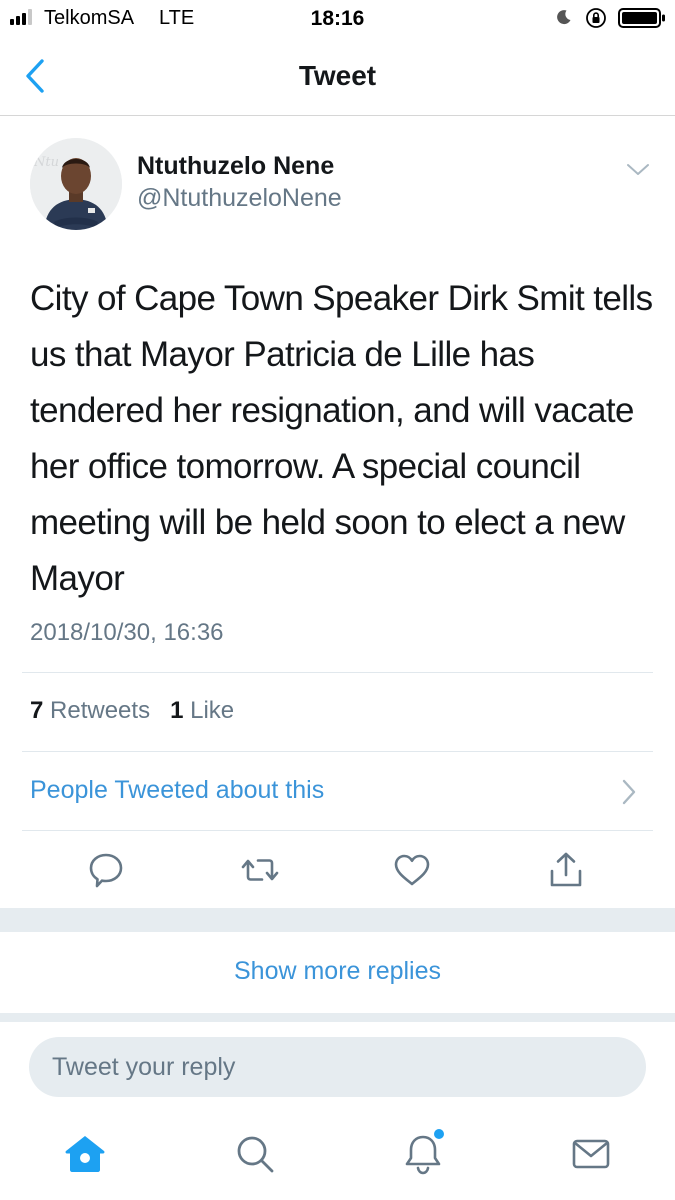 The height and width of the screenshot is (1200, 675). I want to click on like-count: 1, so click(177, 710).